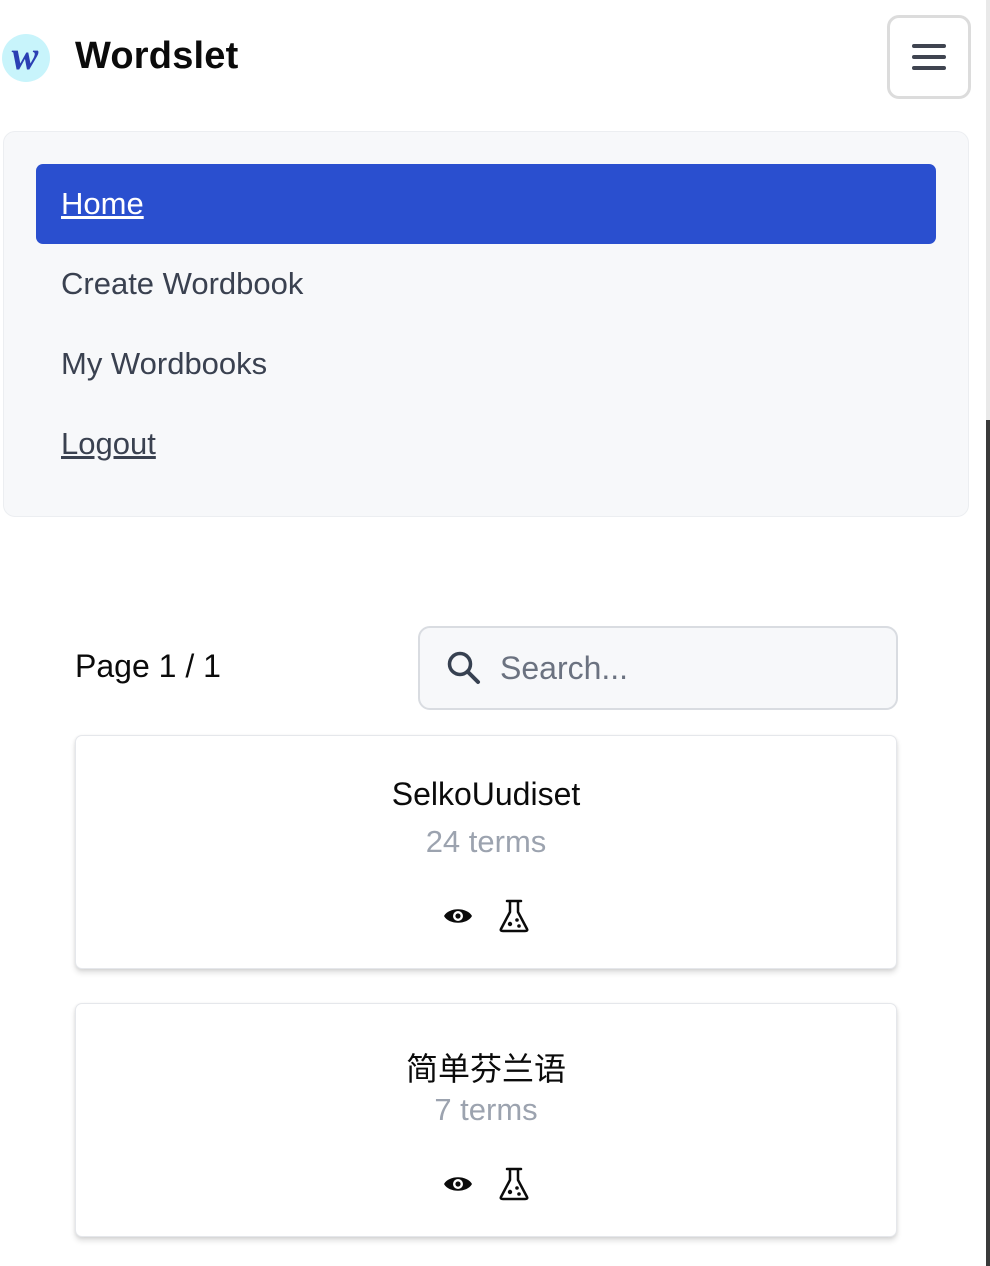  Describe the element at coordinates (486, 444) in the screenshot. I see `nav-item-logout: Logout` at that location.